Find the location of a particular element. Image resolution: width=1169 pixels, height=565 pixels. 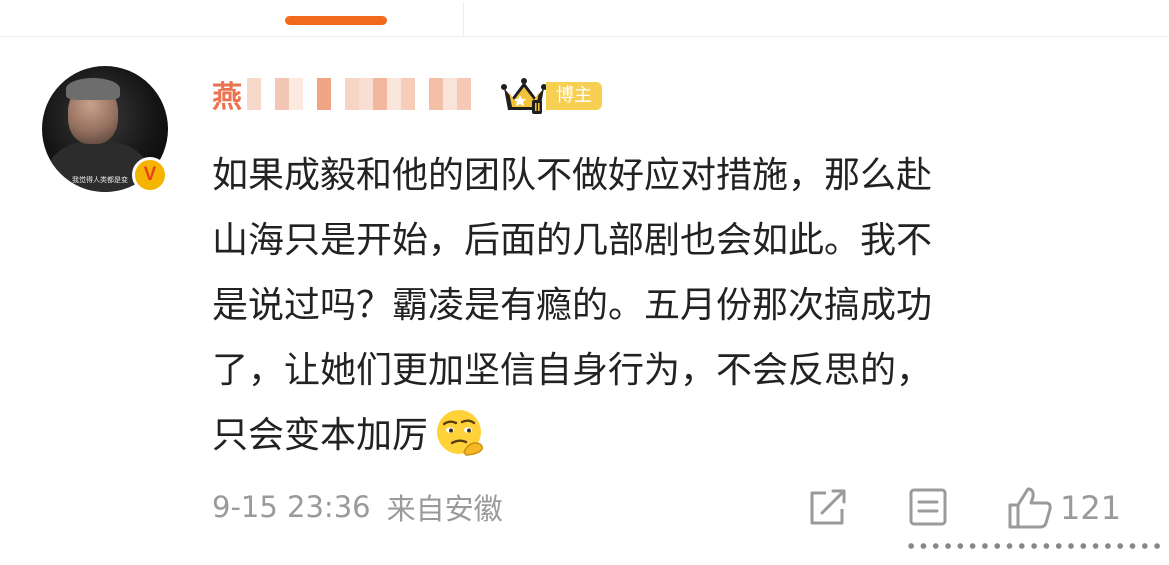

source-location: 来自安徽 is located at coordinates (444, 509).